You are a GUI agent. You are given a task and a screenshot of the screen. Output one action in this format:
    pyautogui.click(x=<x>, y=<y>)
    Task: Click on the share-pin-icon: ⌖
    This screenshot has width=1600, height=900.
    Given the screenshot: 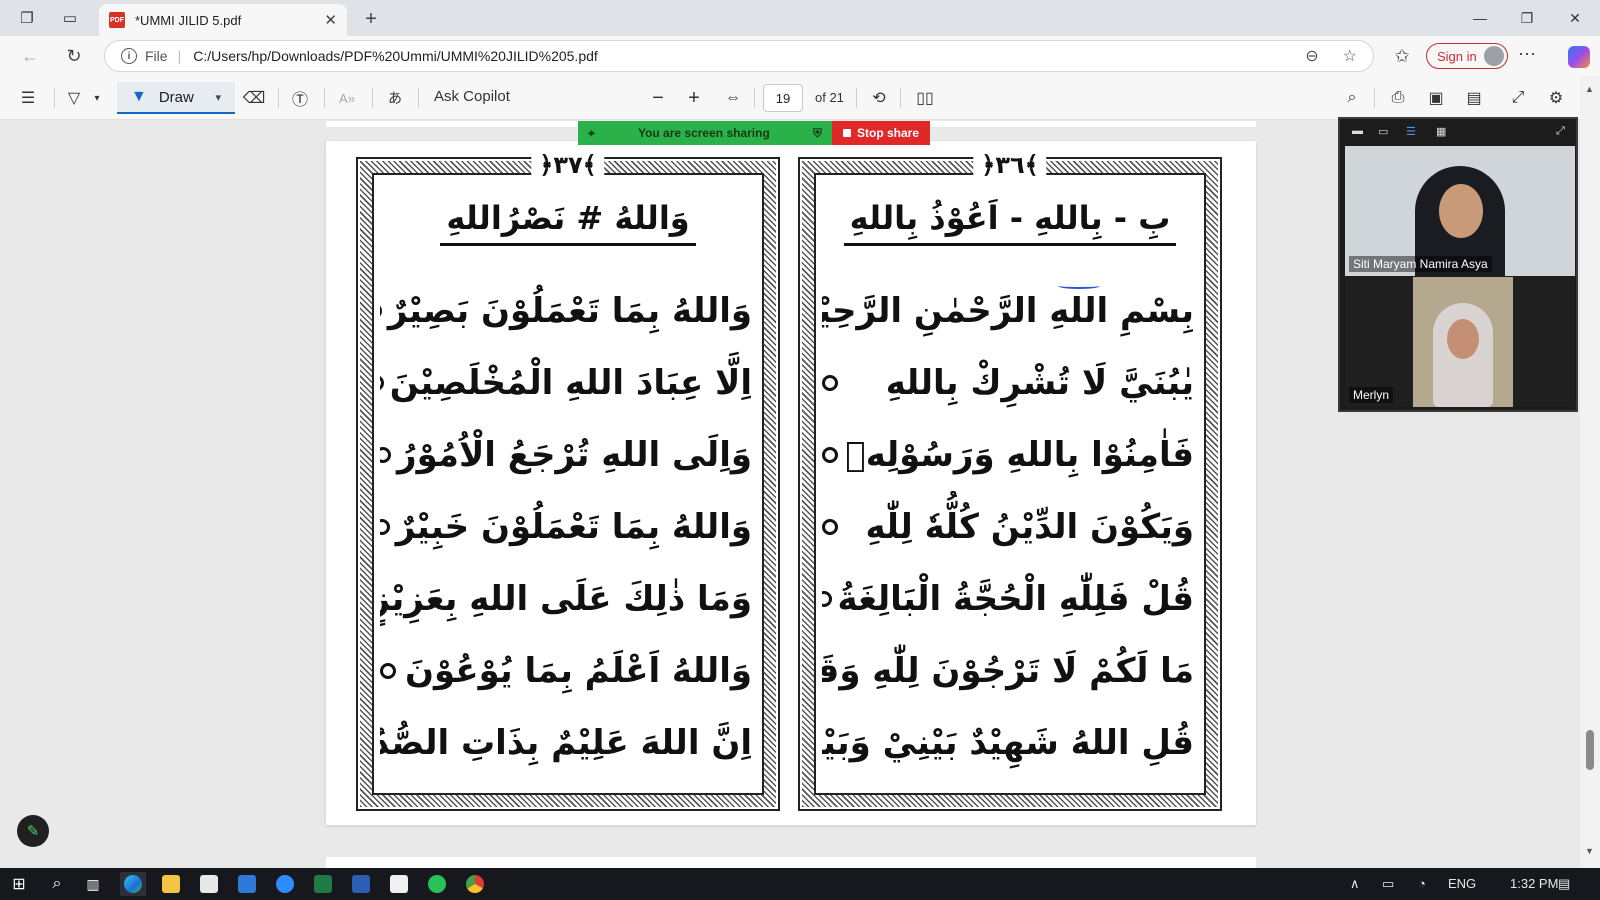 What is the action you would take?
    pyautogui.click(x=591, y=133)
    